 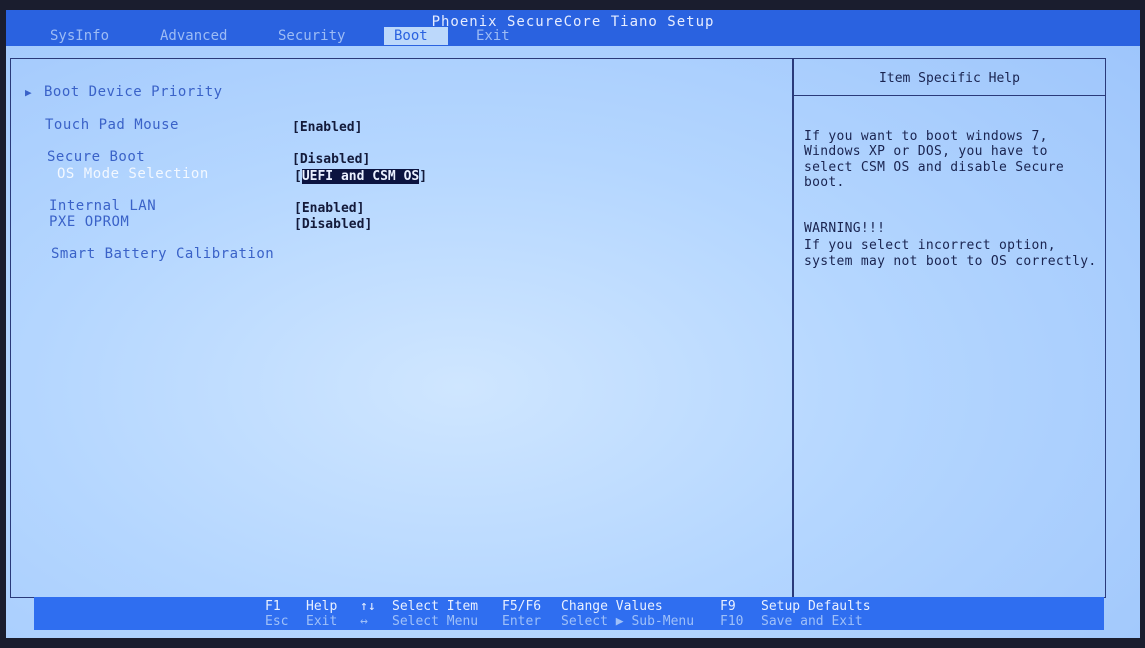 I want to click on submenu-pointer-icon: ▶, so click(x=28, y=92).